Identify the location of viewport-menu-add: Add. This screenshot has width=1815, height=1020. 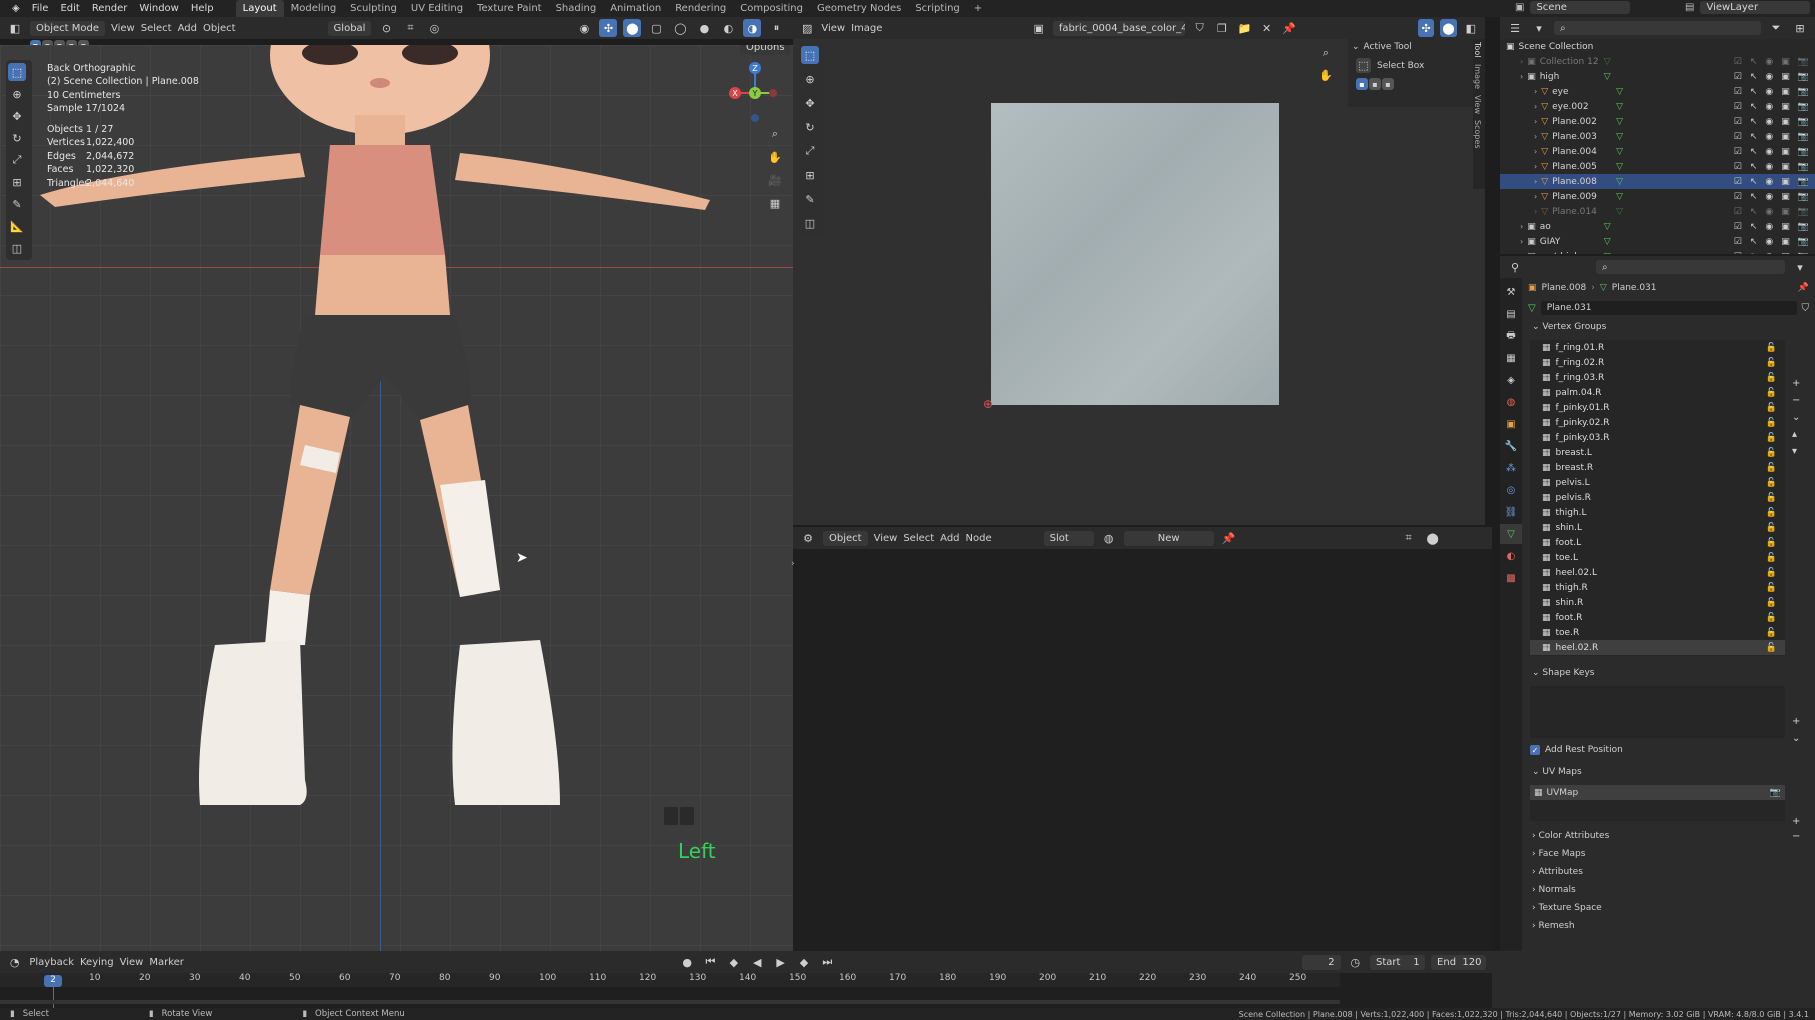
(187, 28).